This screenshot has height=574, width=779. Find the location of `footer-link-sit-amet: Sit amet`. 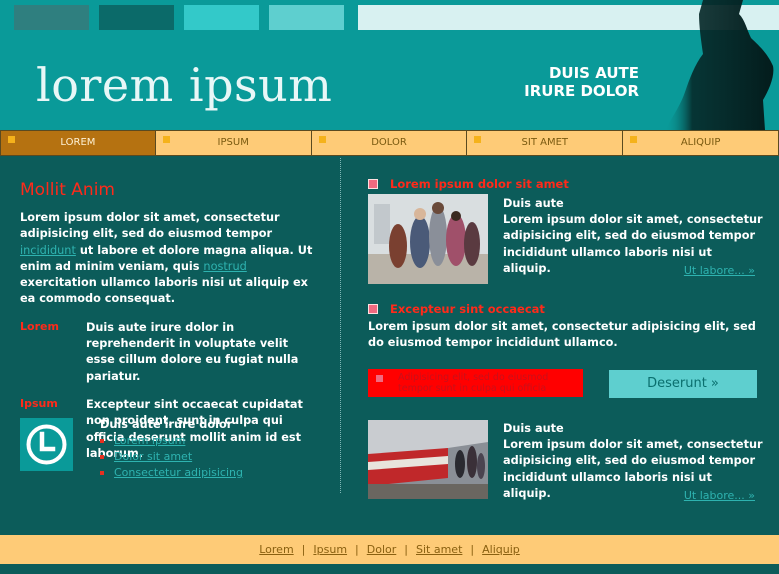

footer-link-sit-amet: Sit amet is located at coordinates (439, 549).